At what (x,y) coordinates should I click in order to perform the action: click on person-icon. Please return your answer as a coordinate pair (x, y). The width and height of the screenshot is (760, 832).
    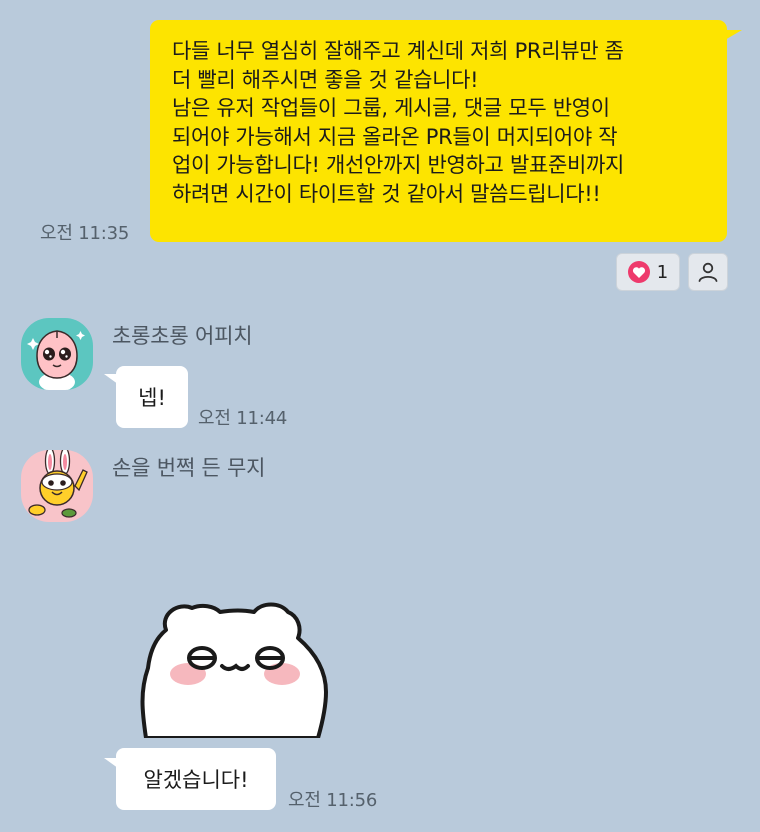
    Looking at the image, I should click on (708, 272).